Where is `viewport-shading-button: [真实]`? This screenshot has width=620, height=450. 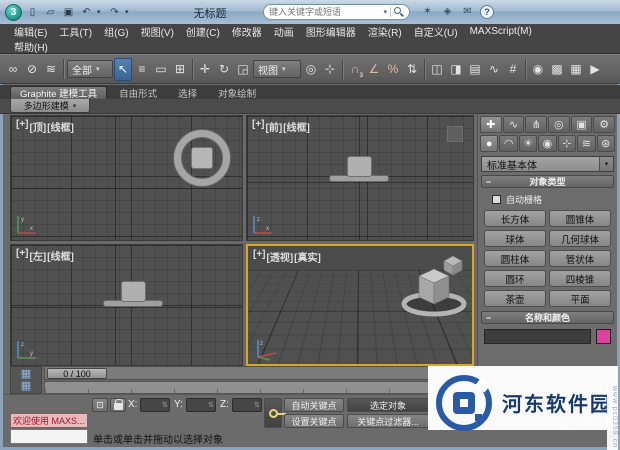 viewport-shading-button: [真实] is located at coordinates (307, 256).